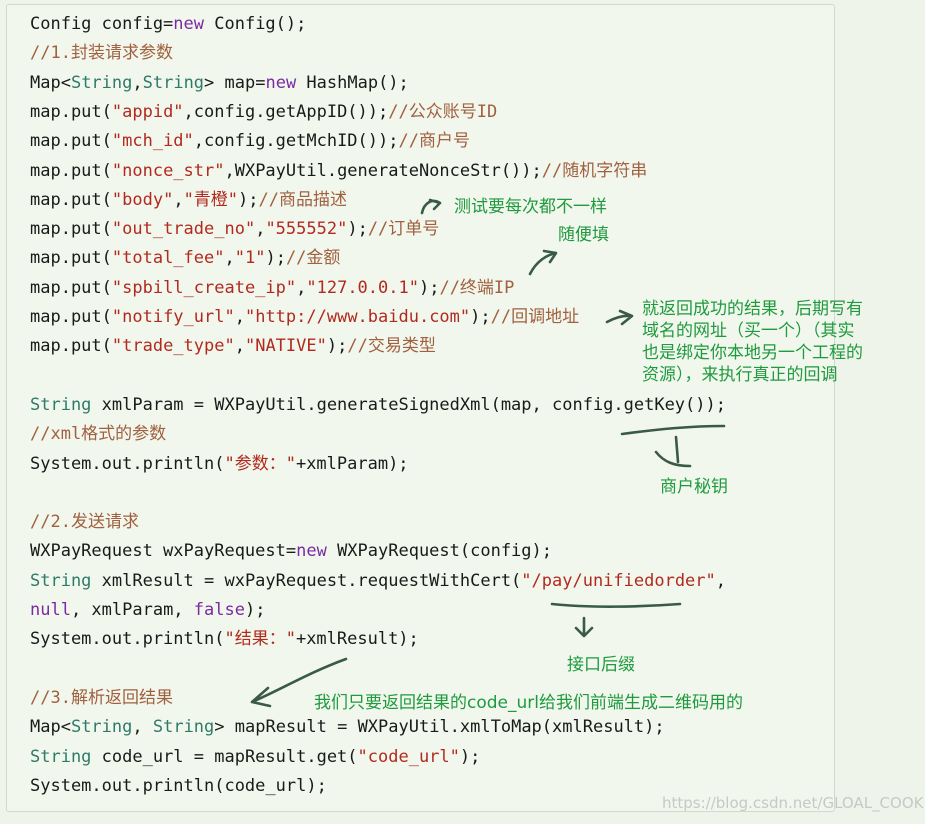 The image size is (925, 824). I want to click on code-token-cm: //xml格式的参数, so click(98, 434).